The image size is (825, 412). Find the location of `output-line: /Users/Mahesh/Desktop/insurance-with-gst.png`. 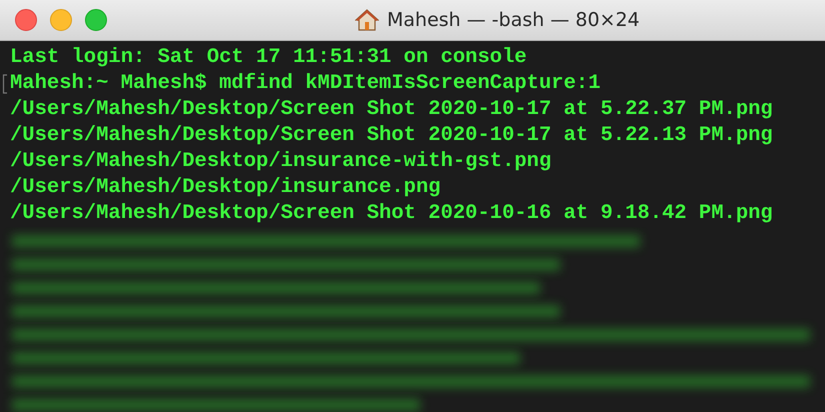

output-line: /Users/Mahesh/Desktop/insurance-with-gst.png is located at coordinates (281, 162).